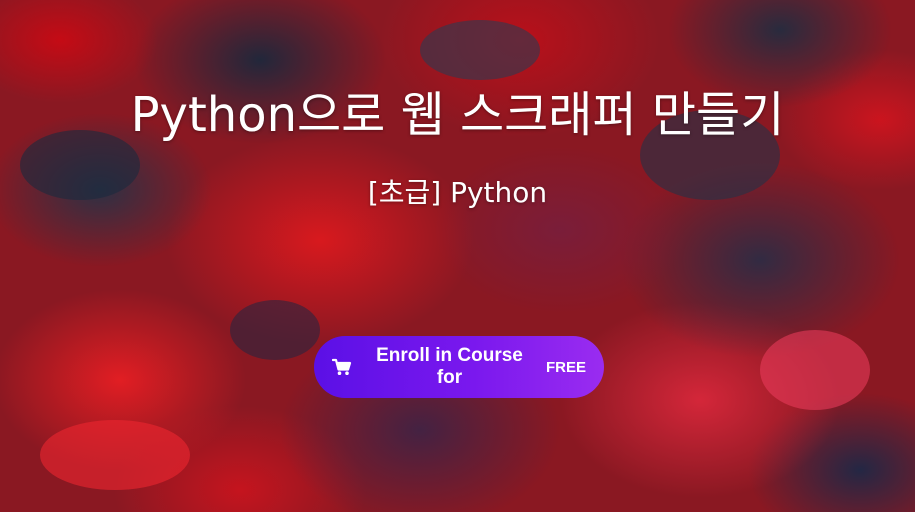 The height and width of the screenshot is (512, 915). I want to click on enroll-button-price: FREE, so click(565, 367).